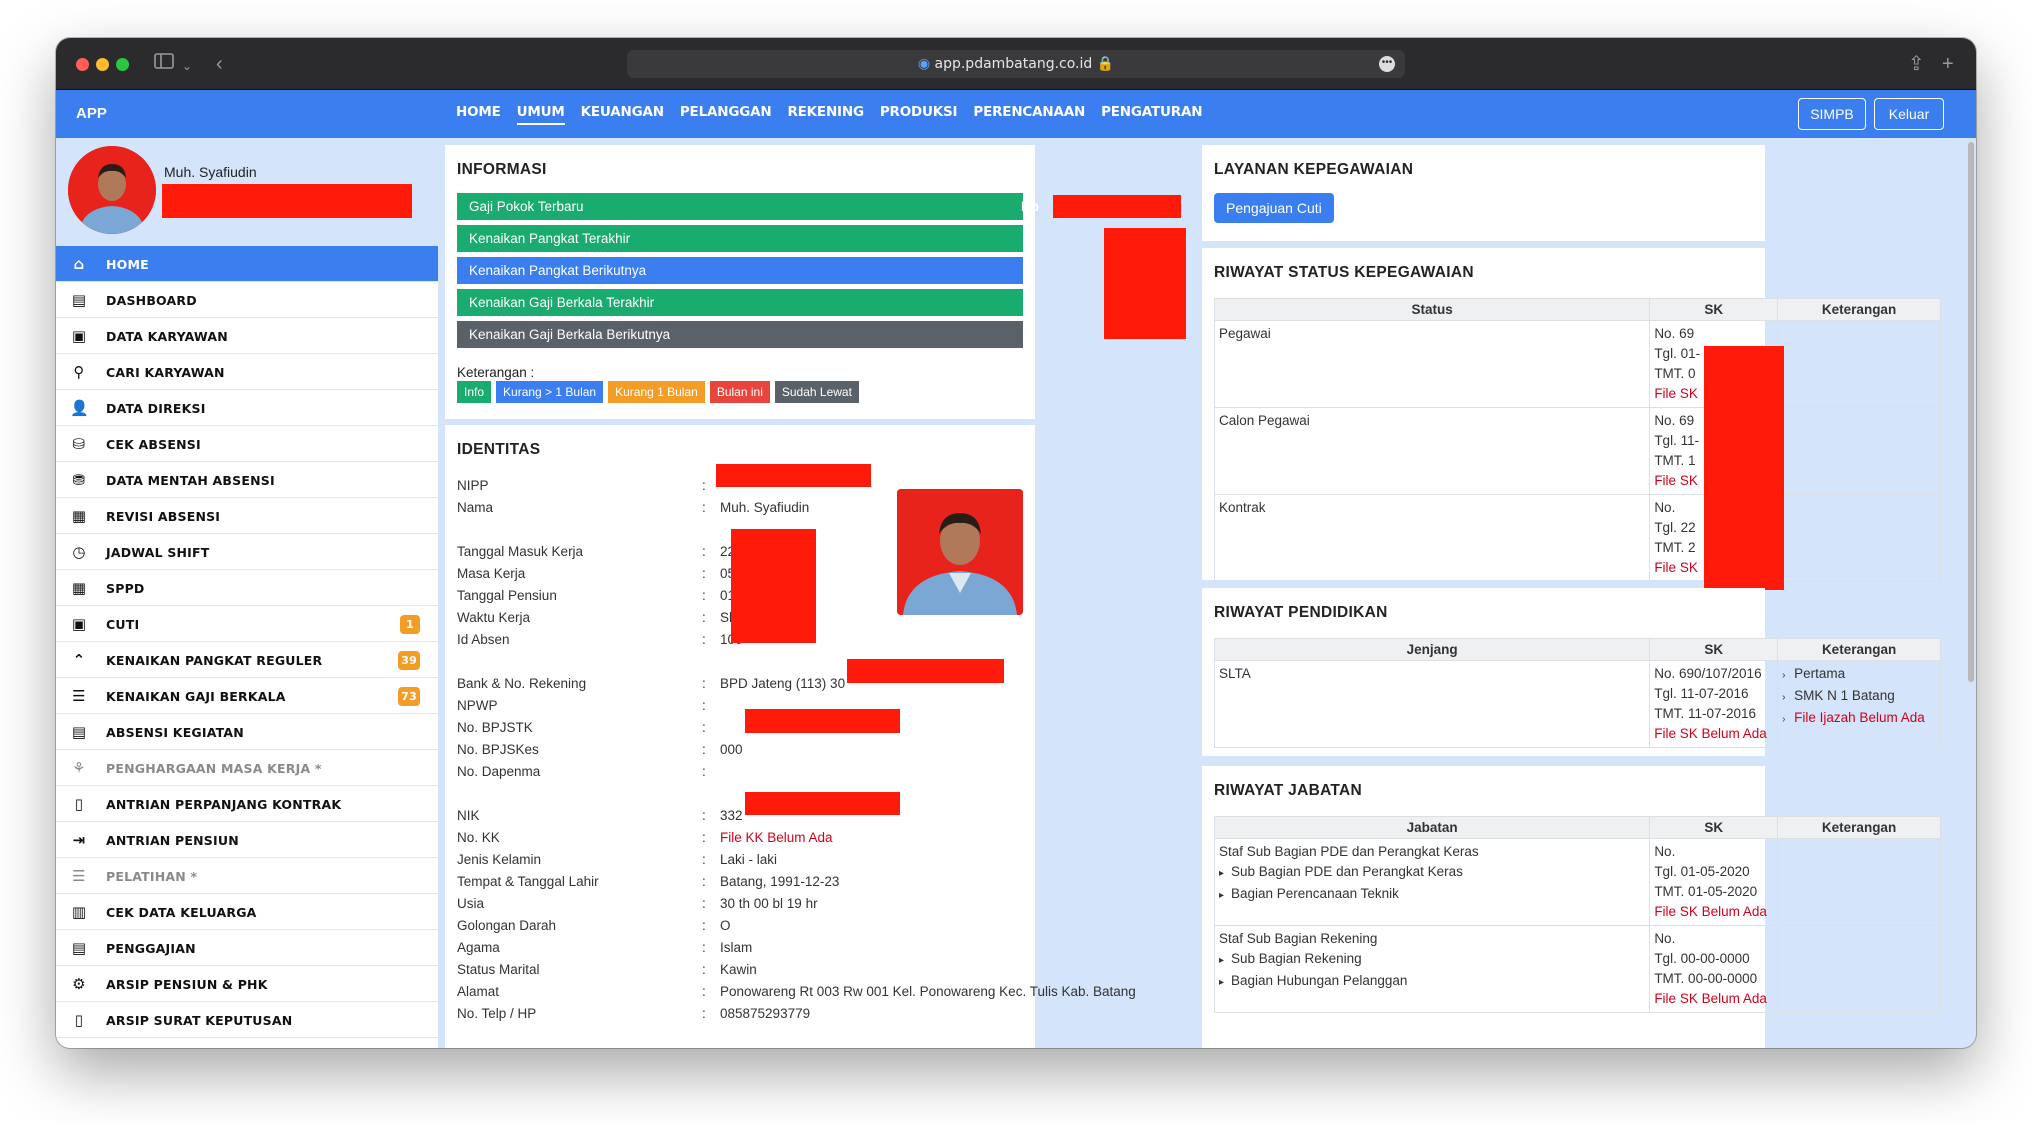 This screenshot has width=2032, height=1123. What do you see at coordinates (247, 984) in the screenshot?
I see `sidebar-item-arsip-pensiun-phk: ⚙ ARSIP PENSIUN & PHK` at bounding box center [247, 984].